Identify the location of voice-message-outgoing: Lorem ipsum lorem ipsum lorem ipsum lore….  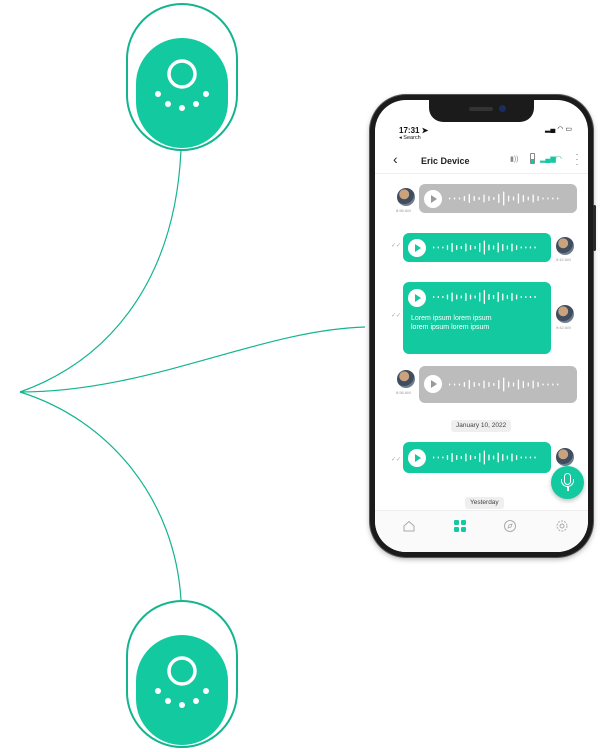
(477, 318).